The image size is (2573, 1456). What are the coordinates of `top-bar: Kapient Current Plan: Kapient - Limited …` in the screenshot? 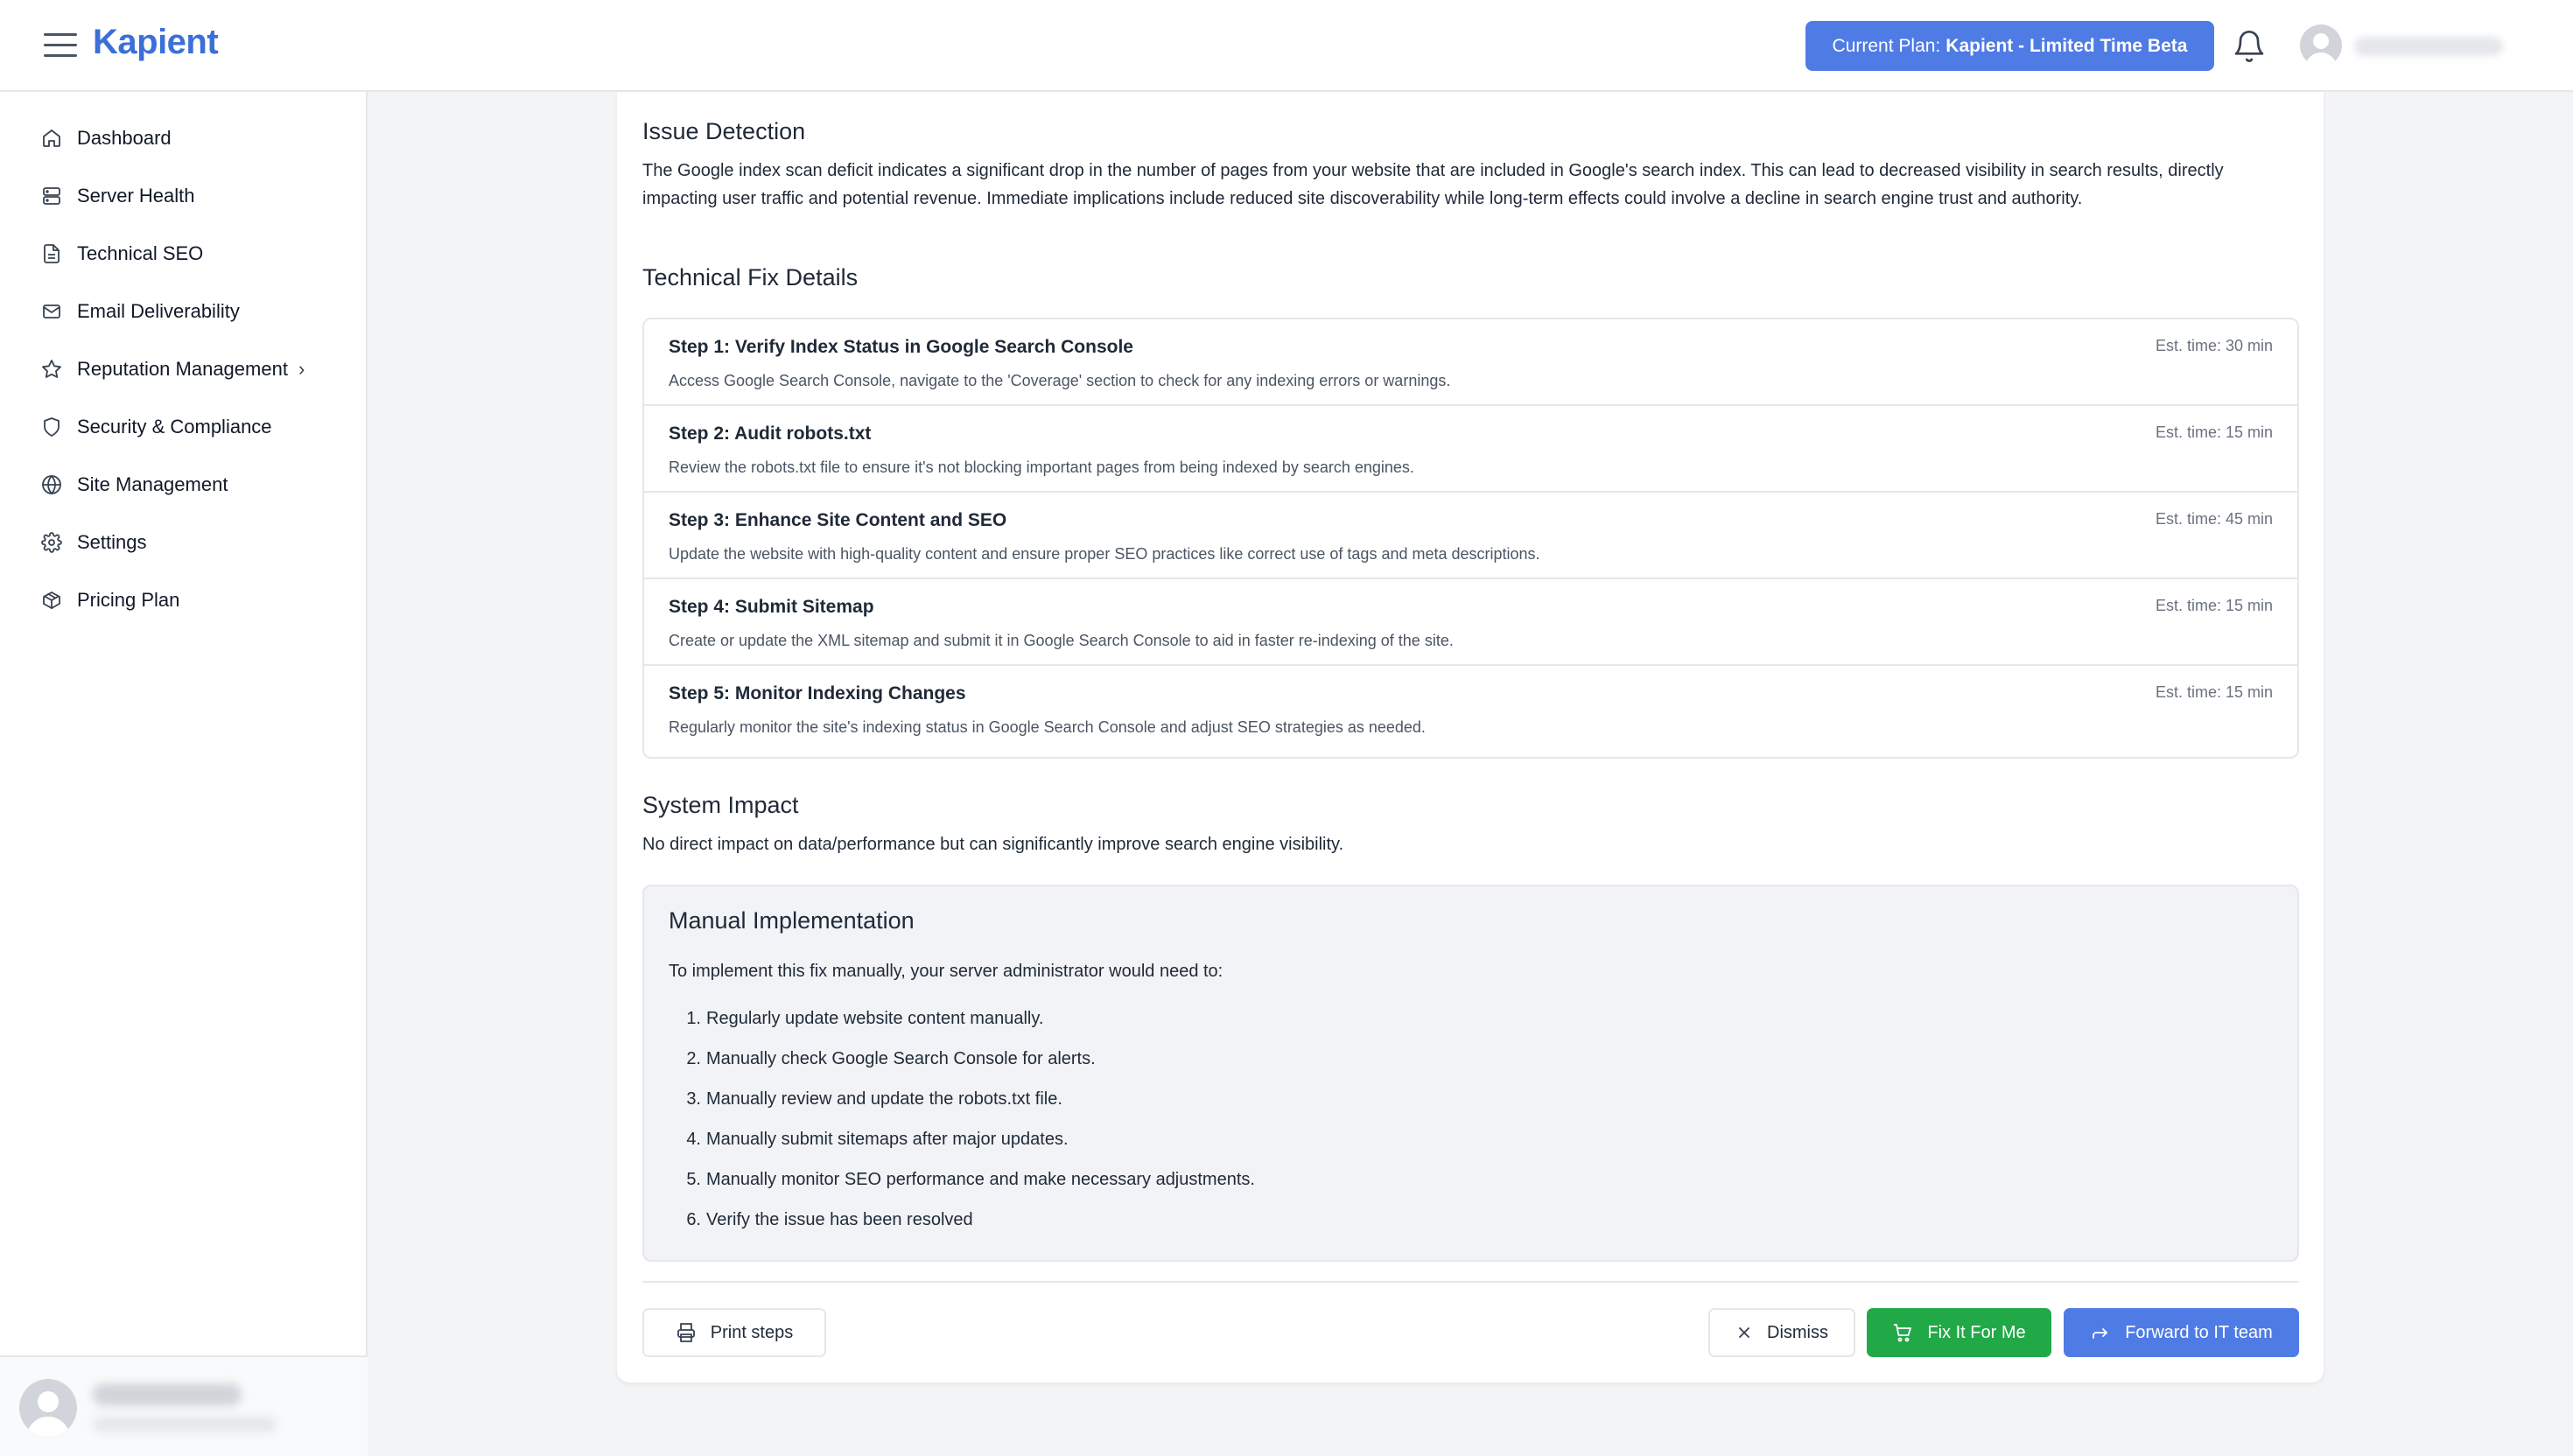 It's located at (1286, 46).